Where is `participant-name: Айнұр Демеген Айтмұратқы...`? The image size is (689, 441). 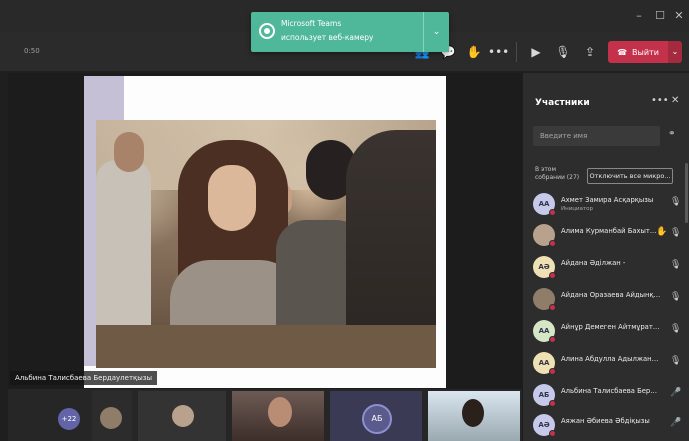 participant-name: Айнұр Демеген Айтмұратқы... is located at coordinates (611, 327).